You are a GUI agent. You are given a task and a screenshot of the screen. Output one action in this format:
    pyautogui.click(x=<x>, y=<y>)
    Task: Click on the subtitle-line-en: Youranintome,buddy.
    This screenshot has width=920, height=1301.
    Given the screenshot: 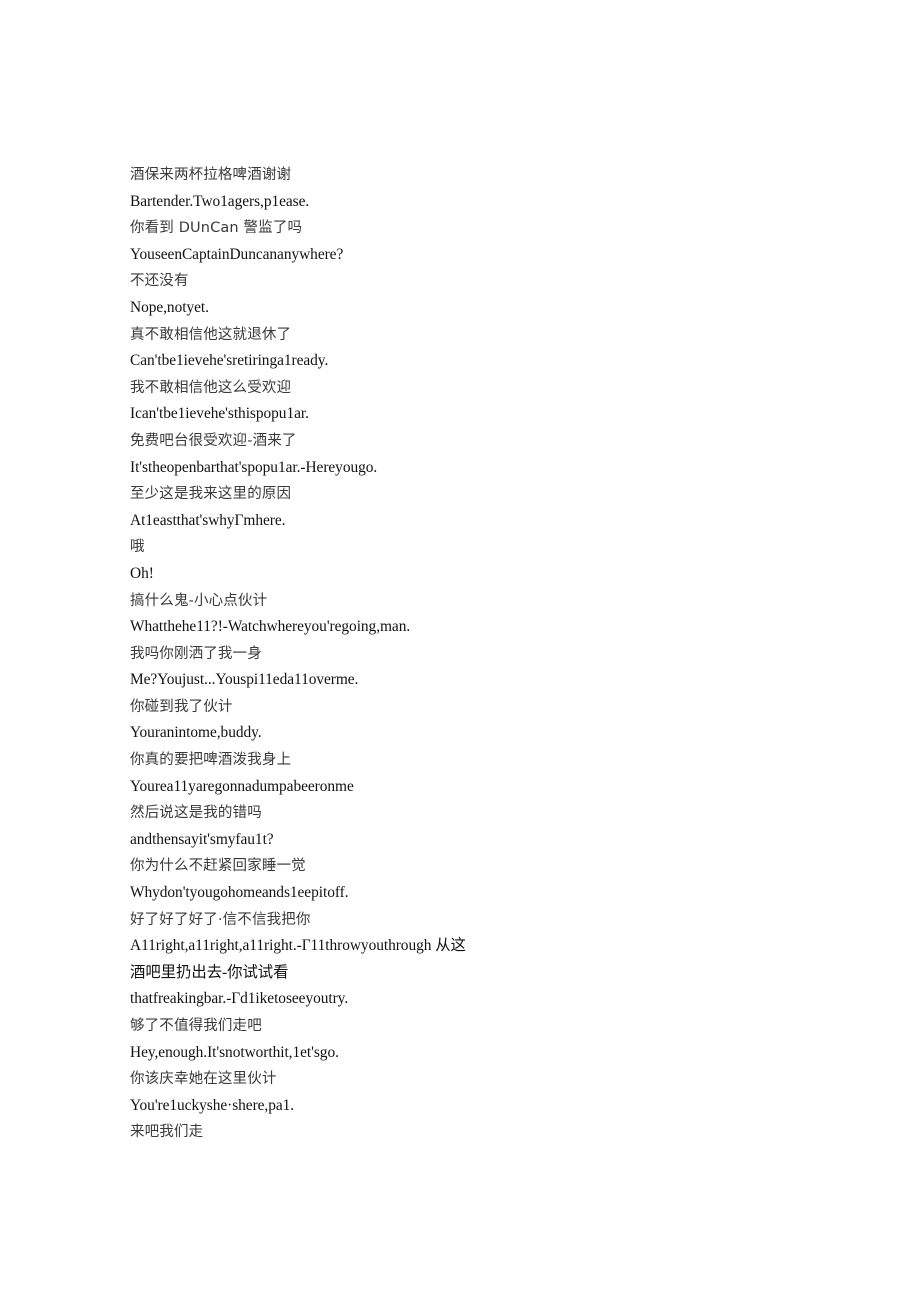 What is the action you would take?
    pyautogui.click(x=196, y=733)
    